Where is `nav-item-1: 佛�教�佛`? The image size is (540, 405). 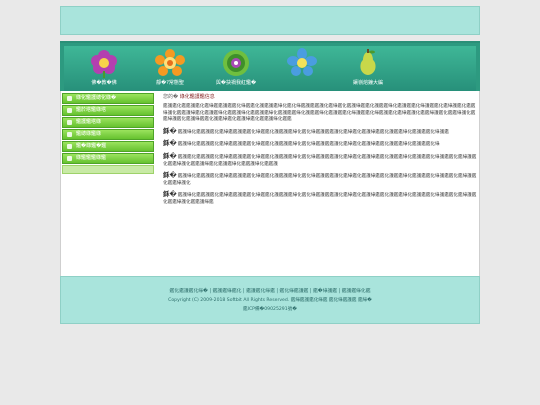 nav-item-1: 佛�教�佛 is located at coordinates (104, 70).